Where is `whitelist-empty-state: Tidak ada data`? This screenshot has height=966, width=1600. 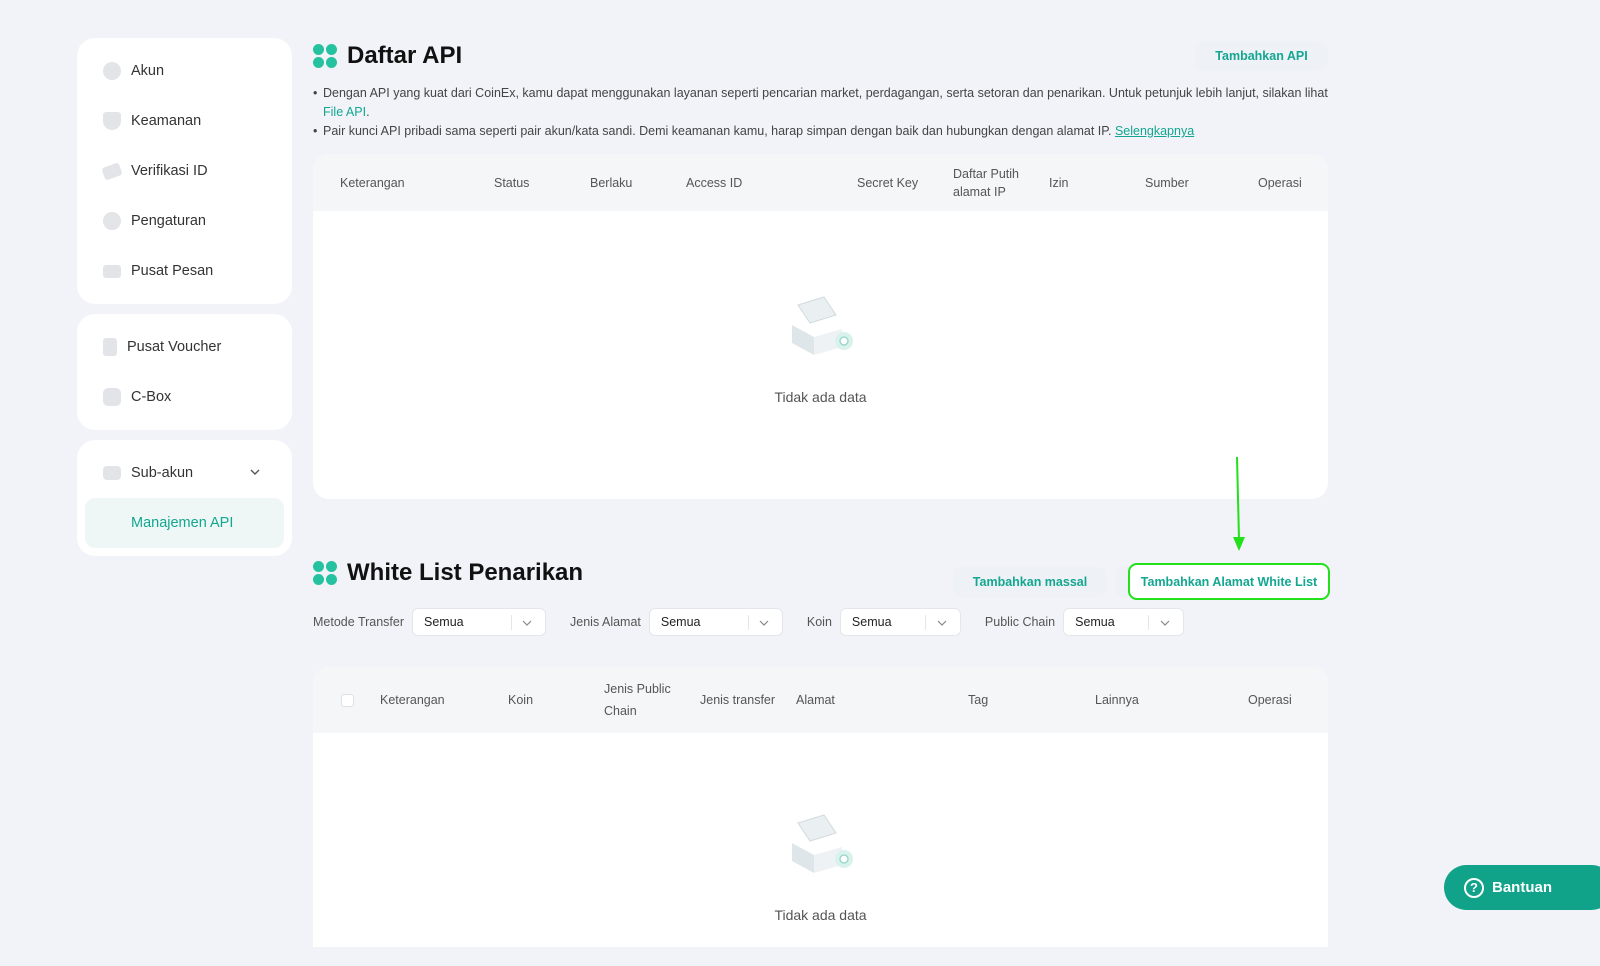
whitelist-empty-state: Tidak ada data is located at coordinates (820, 828).